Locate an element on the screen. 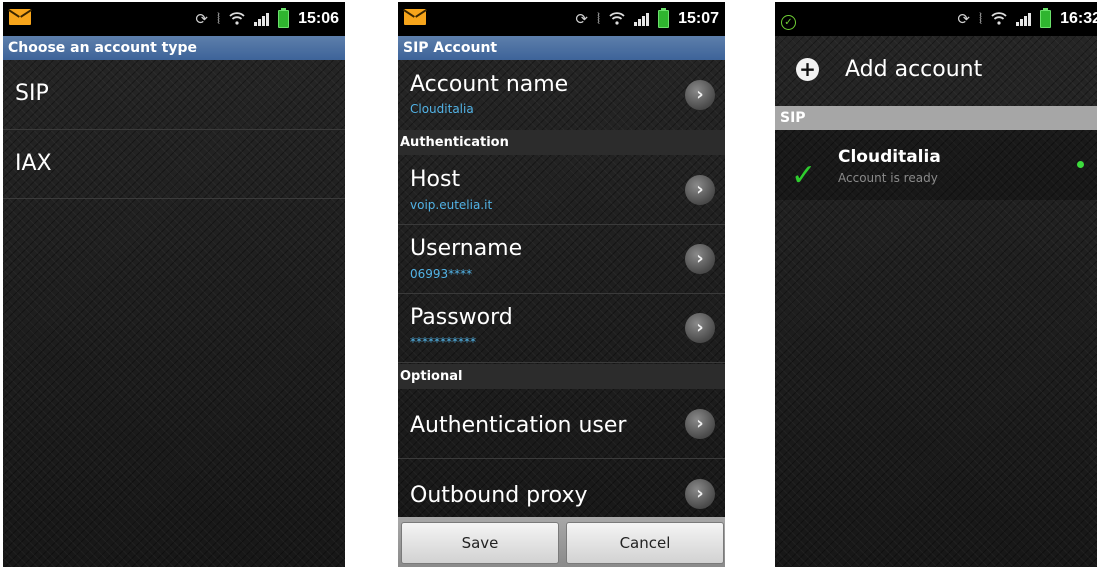 This screenshot has height=569, width=1097. password-row: Password *********** › is located at coordinates (561, 328).